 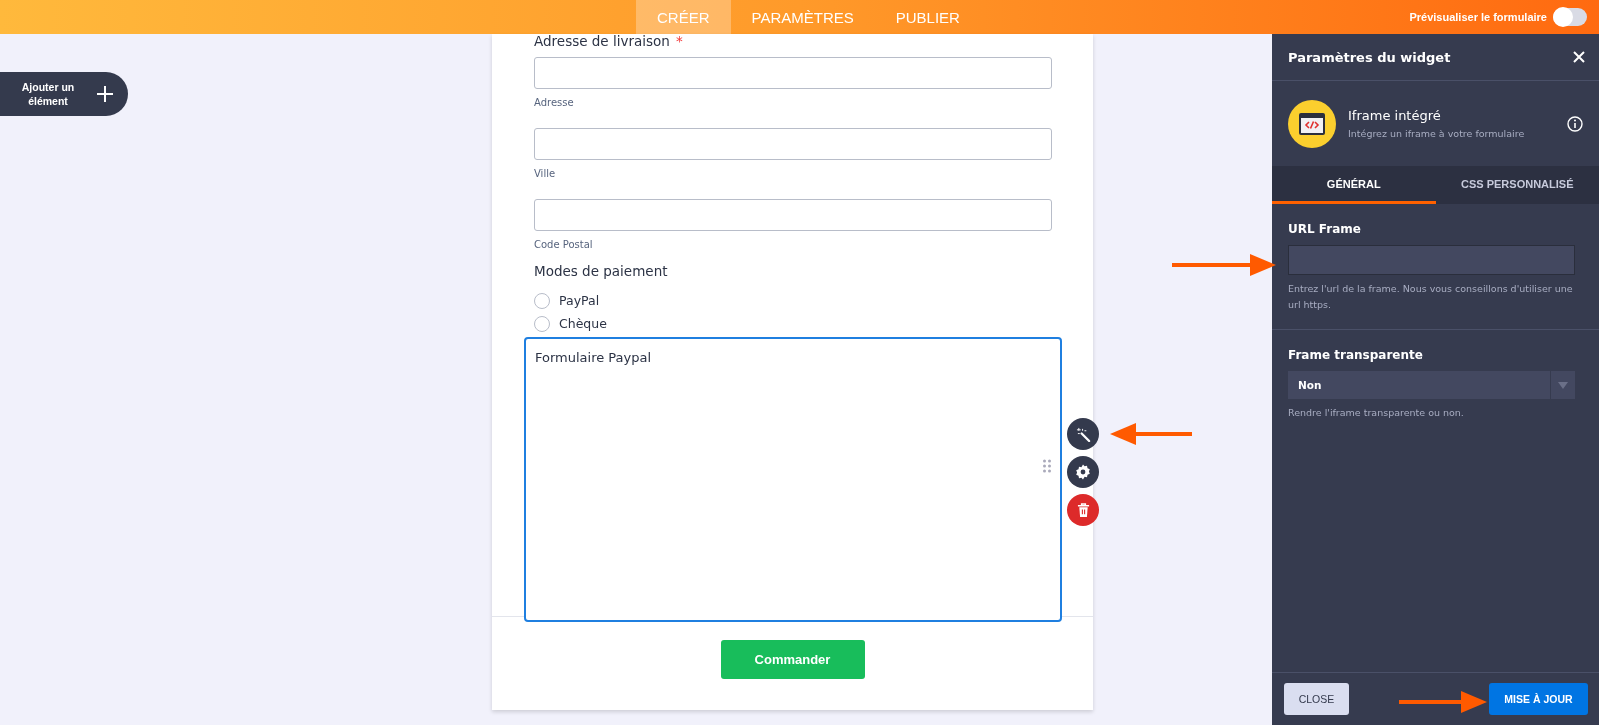 I want to click on widget-text: Formulaire Paypal, so click(x=593, y=357).